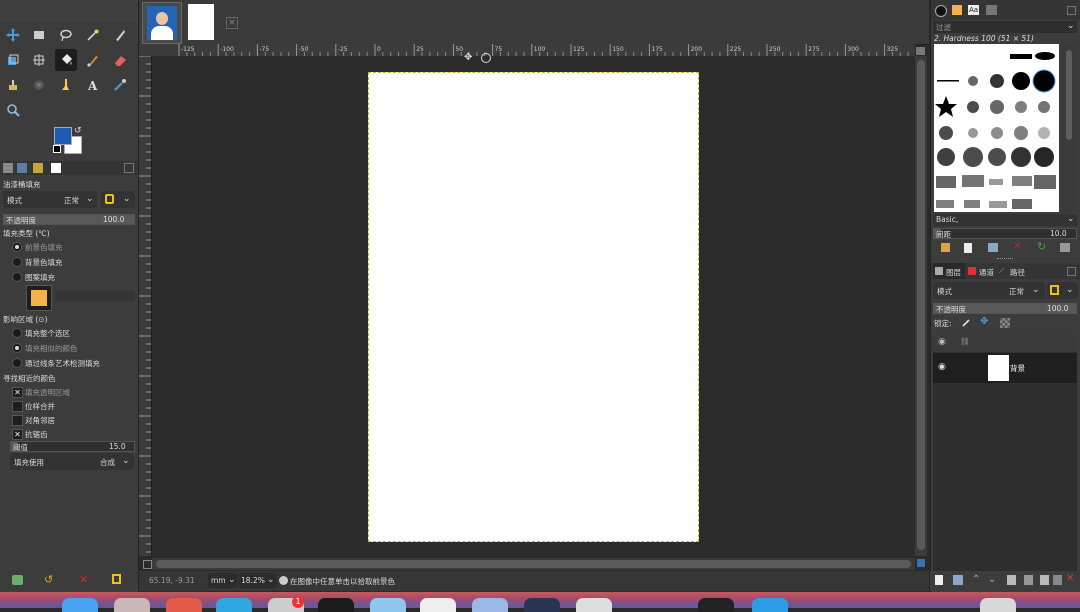 This screenshot has height=612, width=1080. Describe the element at coordinates (1005, 323) in the screenshot. I see `lock-alpha-icon` at that location.